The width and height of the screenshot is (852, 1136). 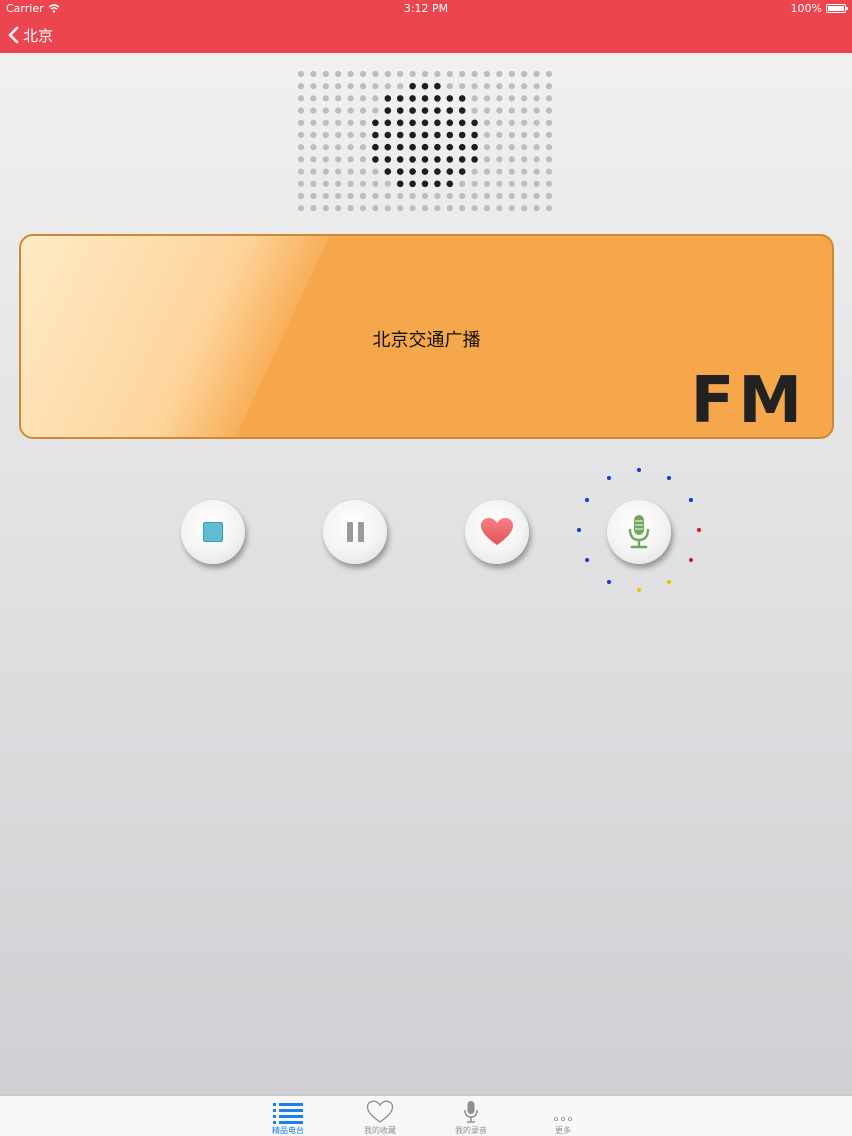 I want to click on tab-label: 我的收藏, so click(x=380, y=1130).